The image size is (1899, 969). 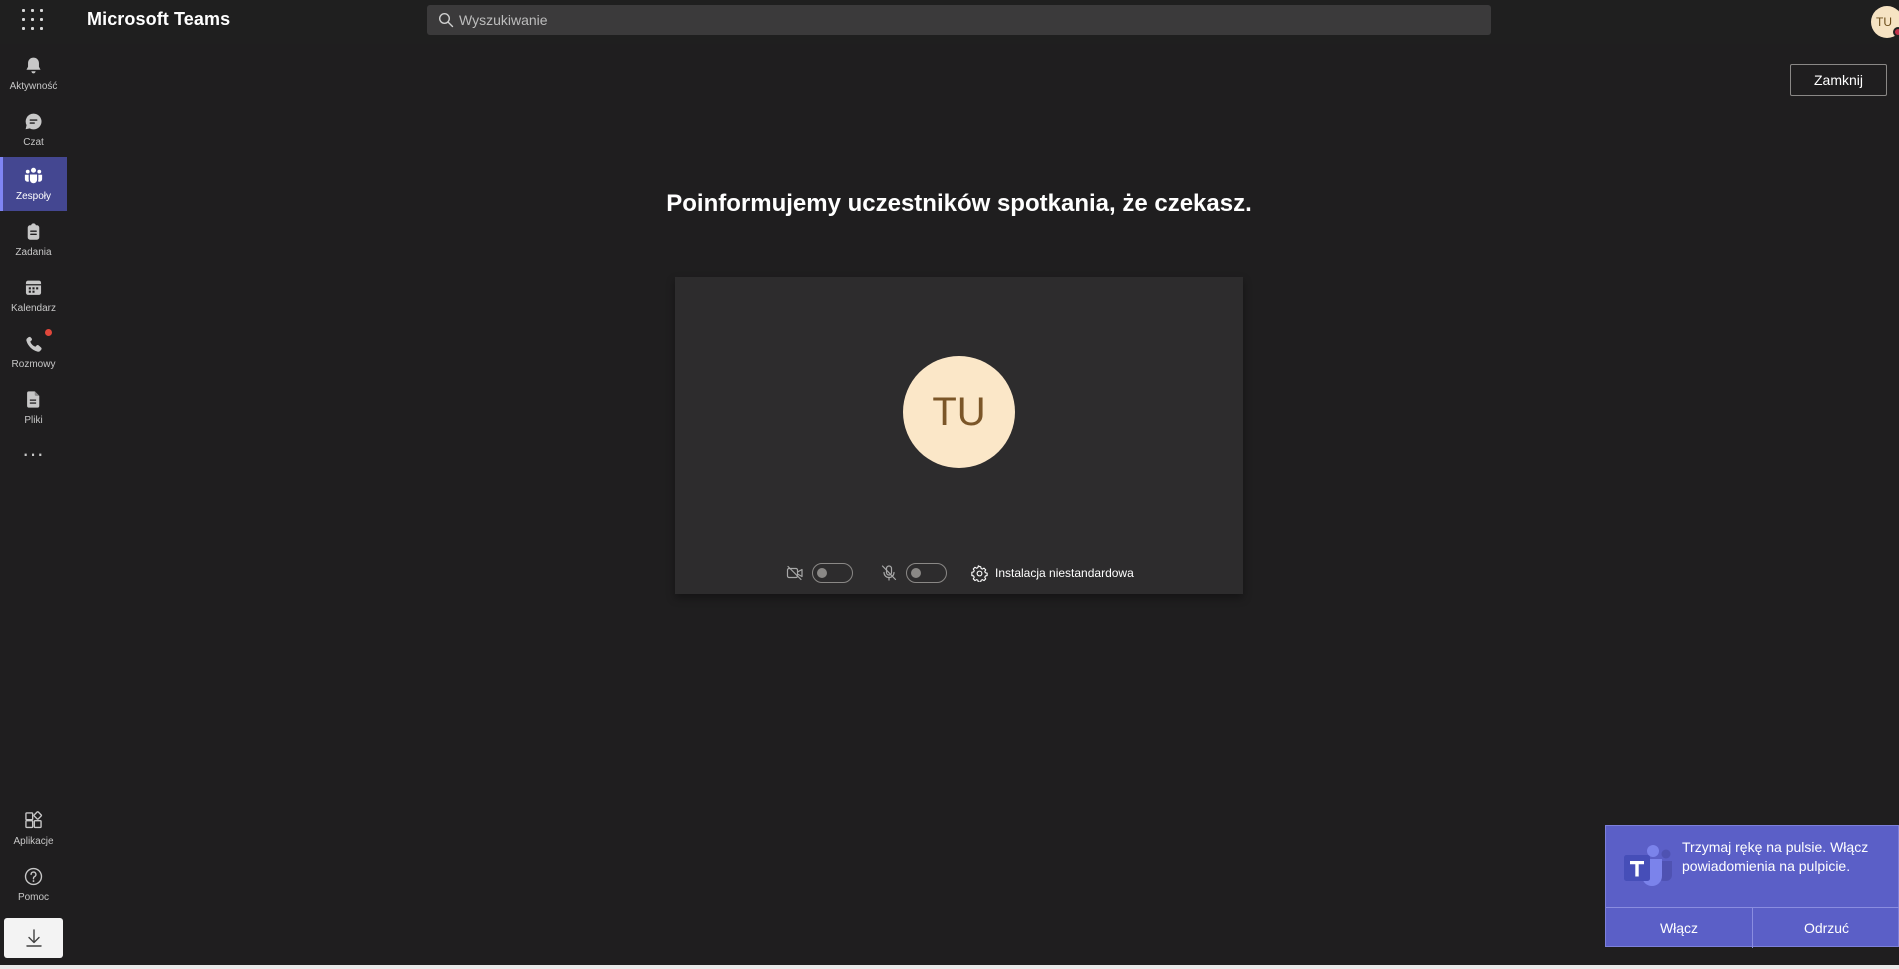 I want to click on app-title: Microsoft Teams, so click(x=159, y=19).